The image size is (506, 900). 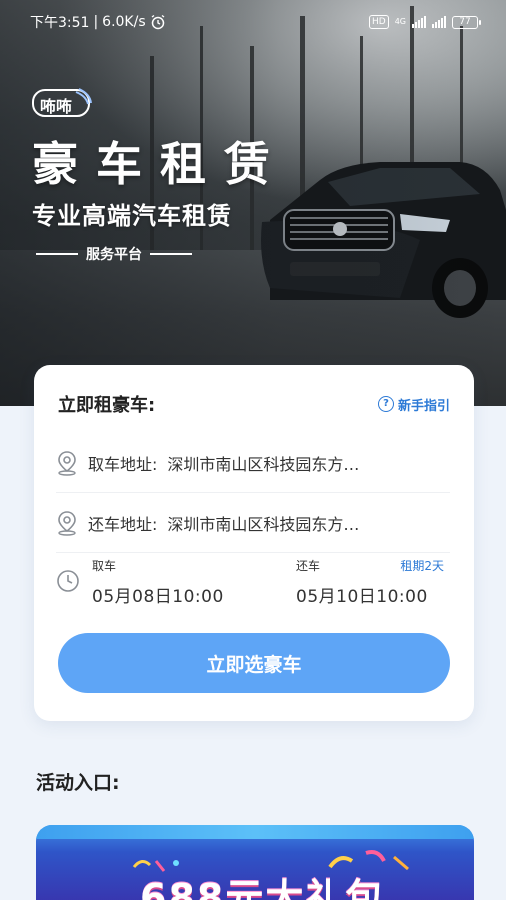 I want to click on pickup-time-value: 05月08日10:00, so click(x=158, y=597).